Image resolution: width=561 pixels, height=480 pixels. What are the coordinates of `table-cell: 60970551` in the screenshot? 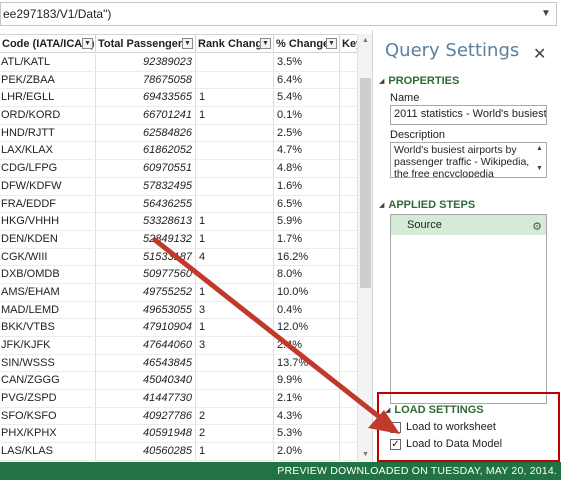 It's located at (146, 169).